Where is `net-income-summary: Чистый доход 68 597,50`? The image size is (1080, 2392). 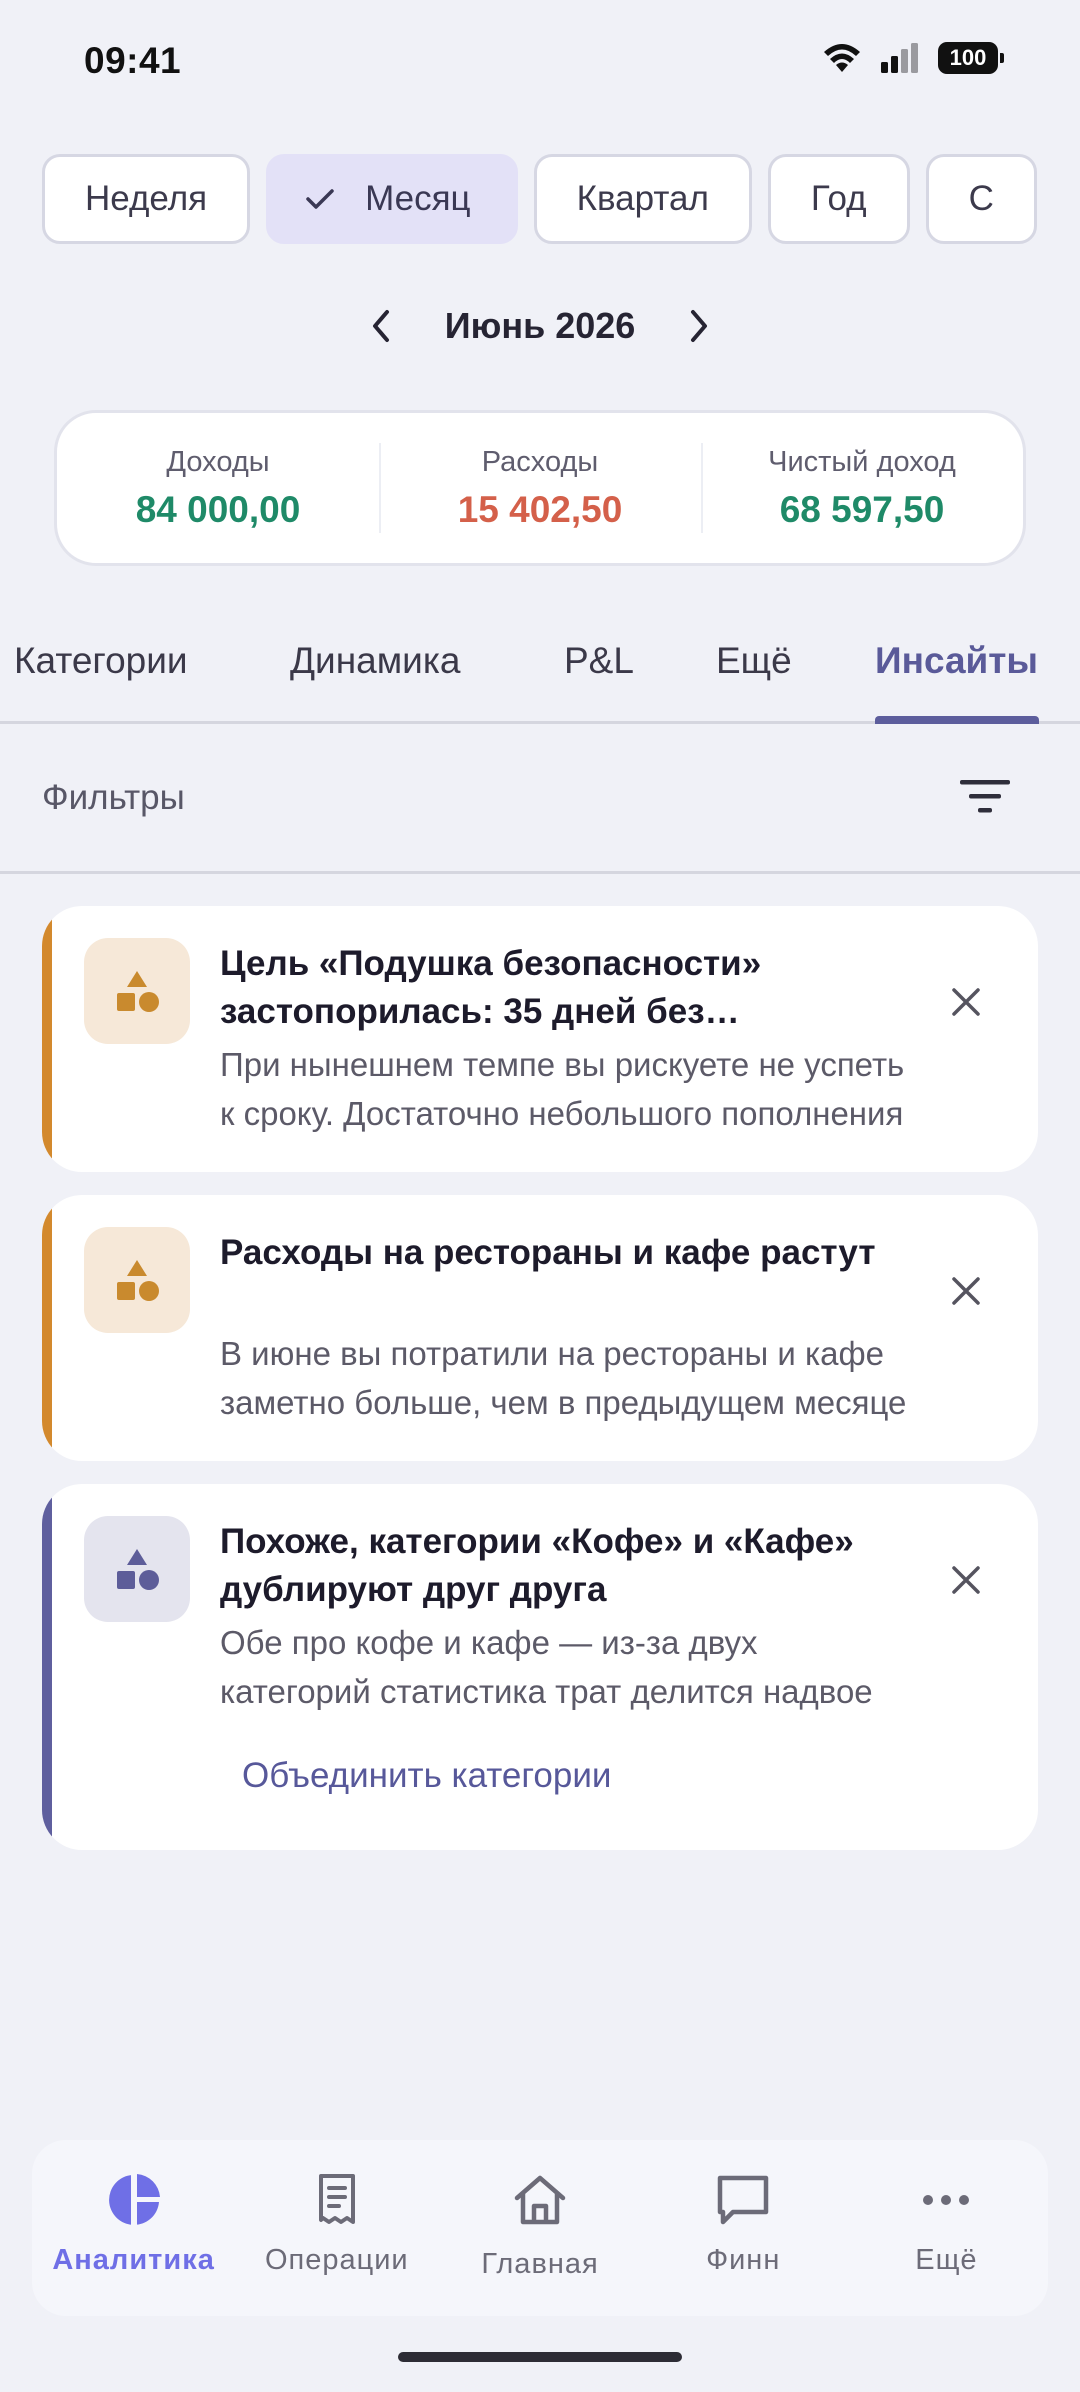
net-income-summary: Чистый доход 68 597,50 is located at coordinates (862, 488).